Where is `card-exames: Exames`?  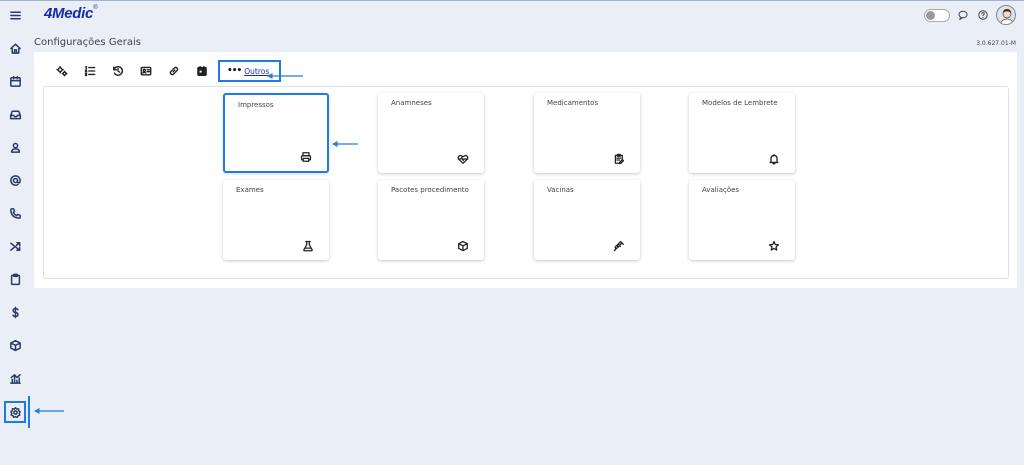
card-exames: Exames is located at coordinates (276, 220).